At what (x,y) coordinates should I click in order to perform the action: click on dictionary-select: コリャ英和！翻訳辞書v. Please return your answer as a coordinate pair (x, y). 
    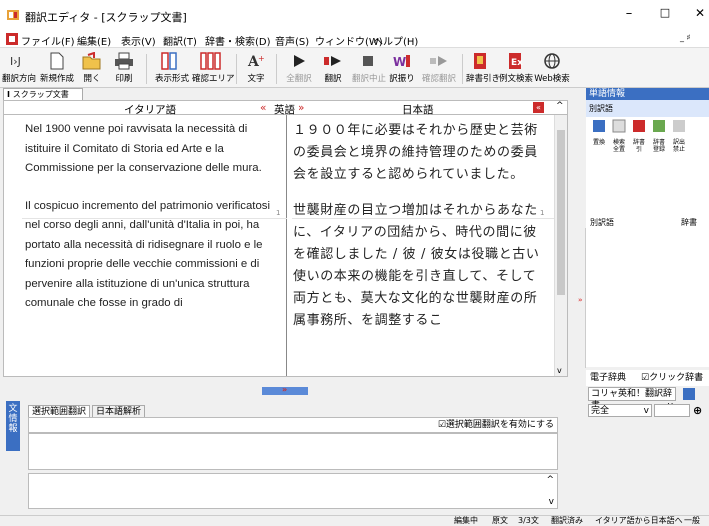
    Looking at the image, I should click on (632, 399).